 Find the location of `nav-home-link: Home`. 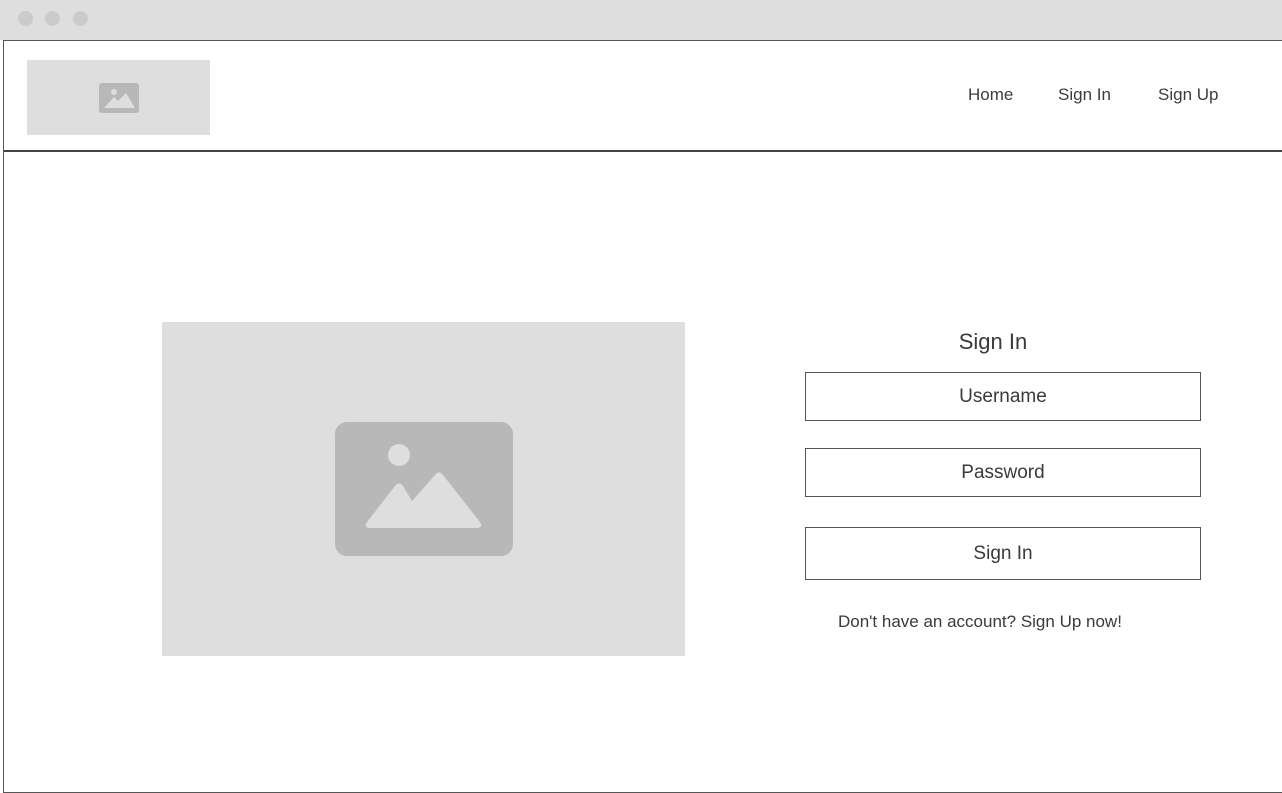

nav-home-link: Home is located at coordinates (990, 95).